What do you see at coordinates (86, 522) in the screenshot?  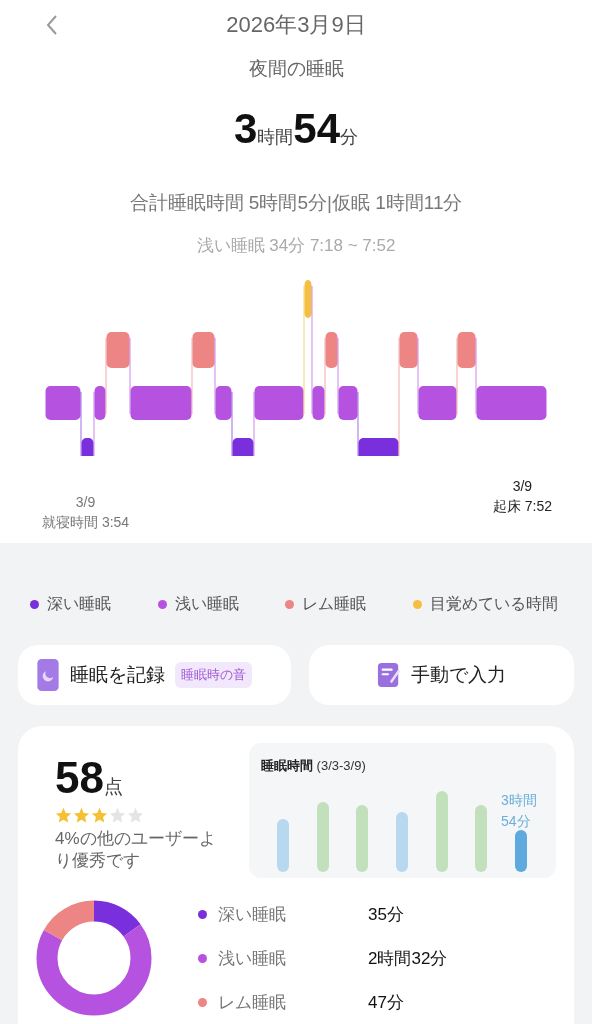 I see `bedtime-label: 就寝時間 3:54` at bounding box center [86, 522].